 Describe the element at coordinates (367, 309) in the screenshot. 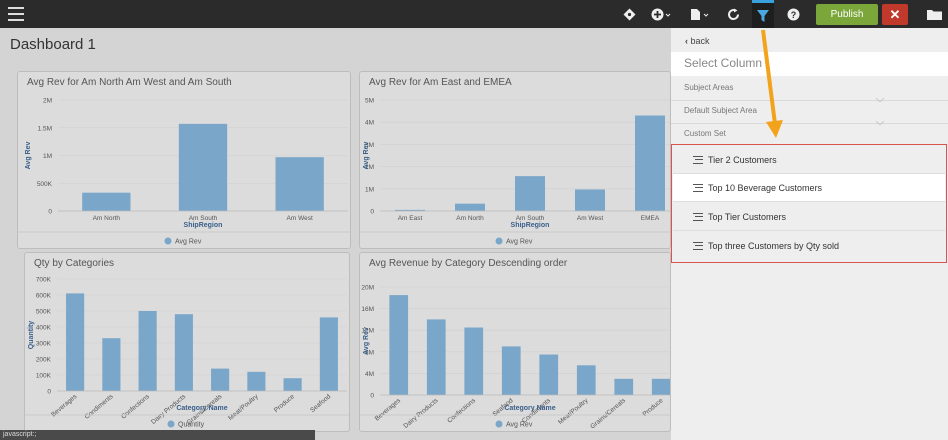

I see `y-tick-label: 16M` at that location.